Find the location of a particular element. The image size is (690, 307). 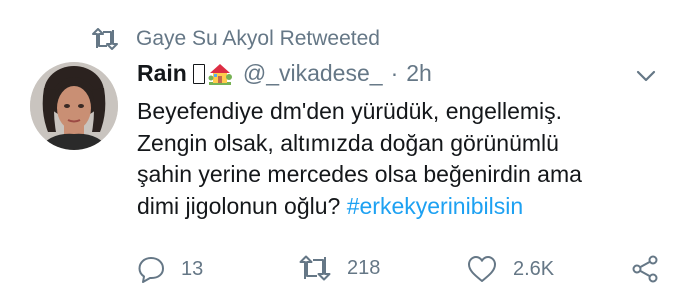

tweet-header: Rain @_vikadese_ · 2h is located at coordinates (284, 73).